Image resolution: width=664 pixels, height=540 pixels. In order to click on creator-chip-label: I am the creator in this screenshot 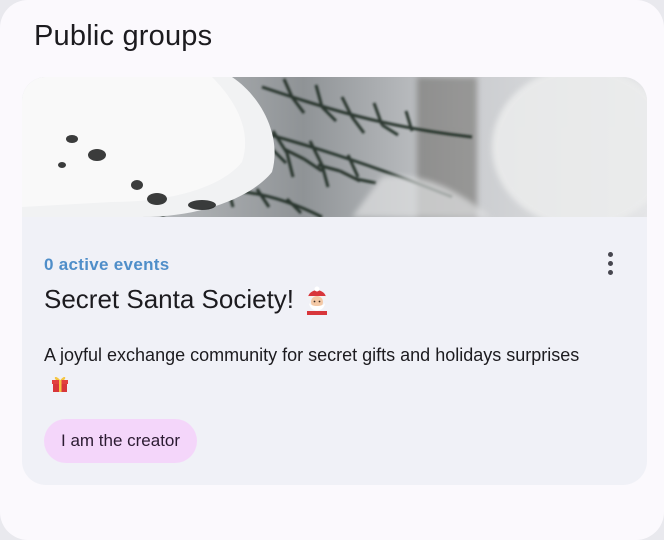, I will do `click(121, 440)`.